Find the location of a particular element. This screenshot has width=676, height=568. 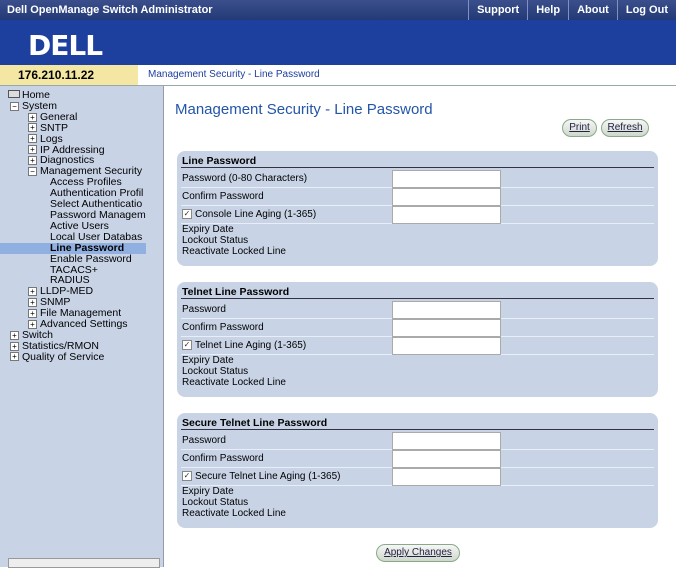

panel-title: Secure Telnet Line Password is located at coordinates (255, 423).